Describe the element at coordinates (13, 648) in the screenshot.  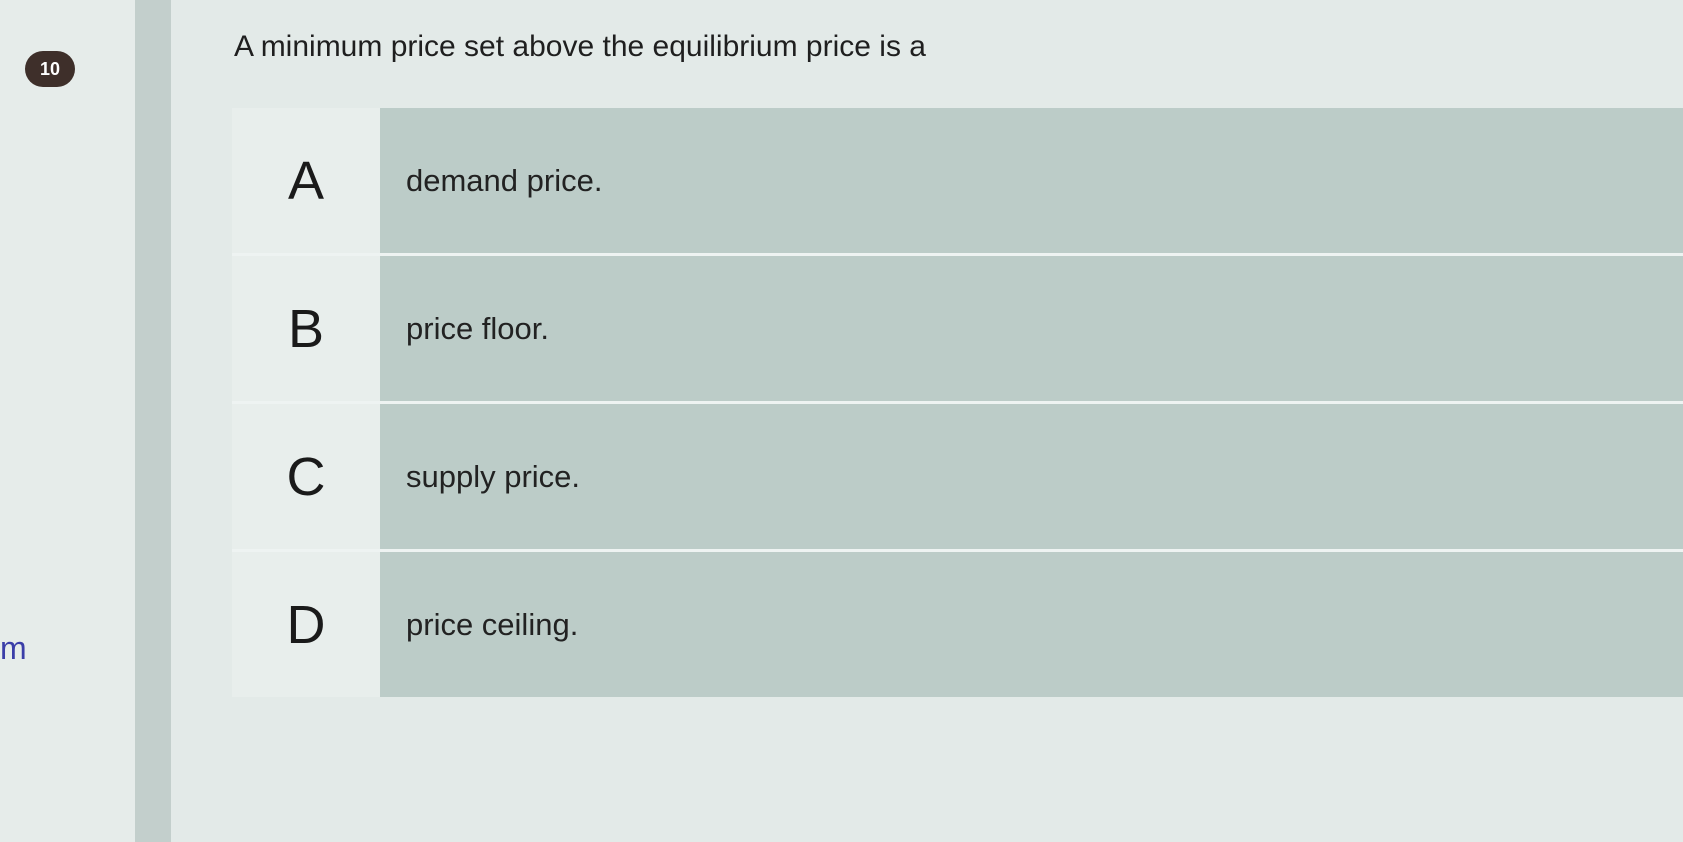
I see `sidebar-partial-text: m` at that location.